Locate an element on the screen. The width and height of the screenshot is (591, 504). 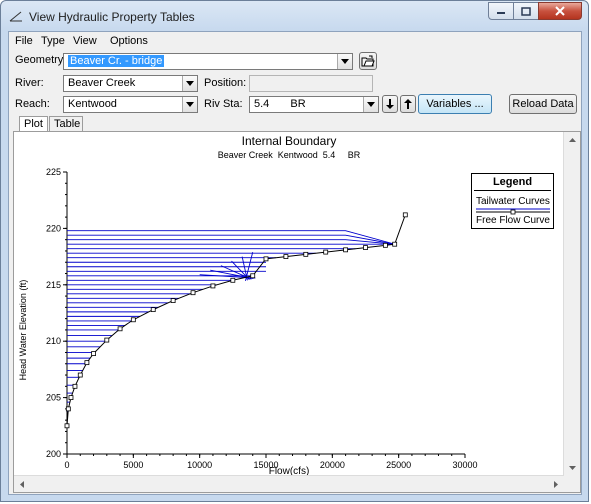
arrow-up-icon is located at coordinates (408, 104).